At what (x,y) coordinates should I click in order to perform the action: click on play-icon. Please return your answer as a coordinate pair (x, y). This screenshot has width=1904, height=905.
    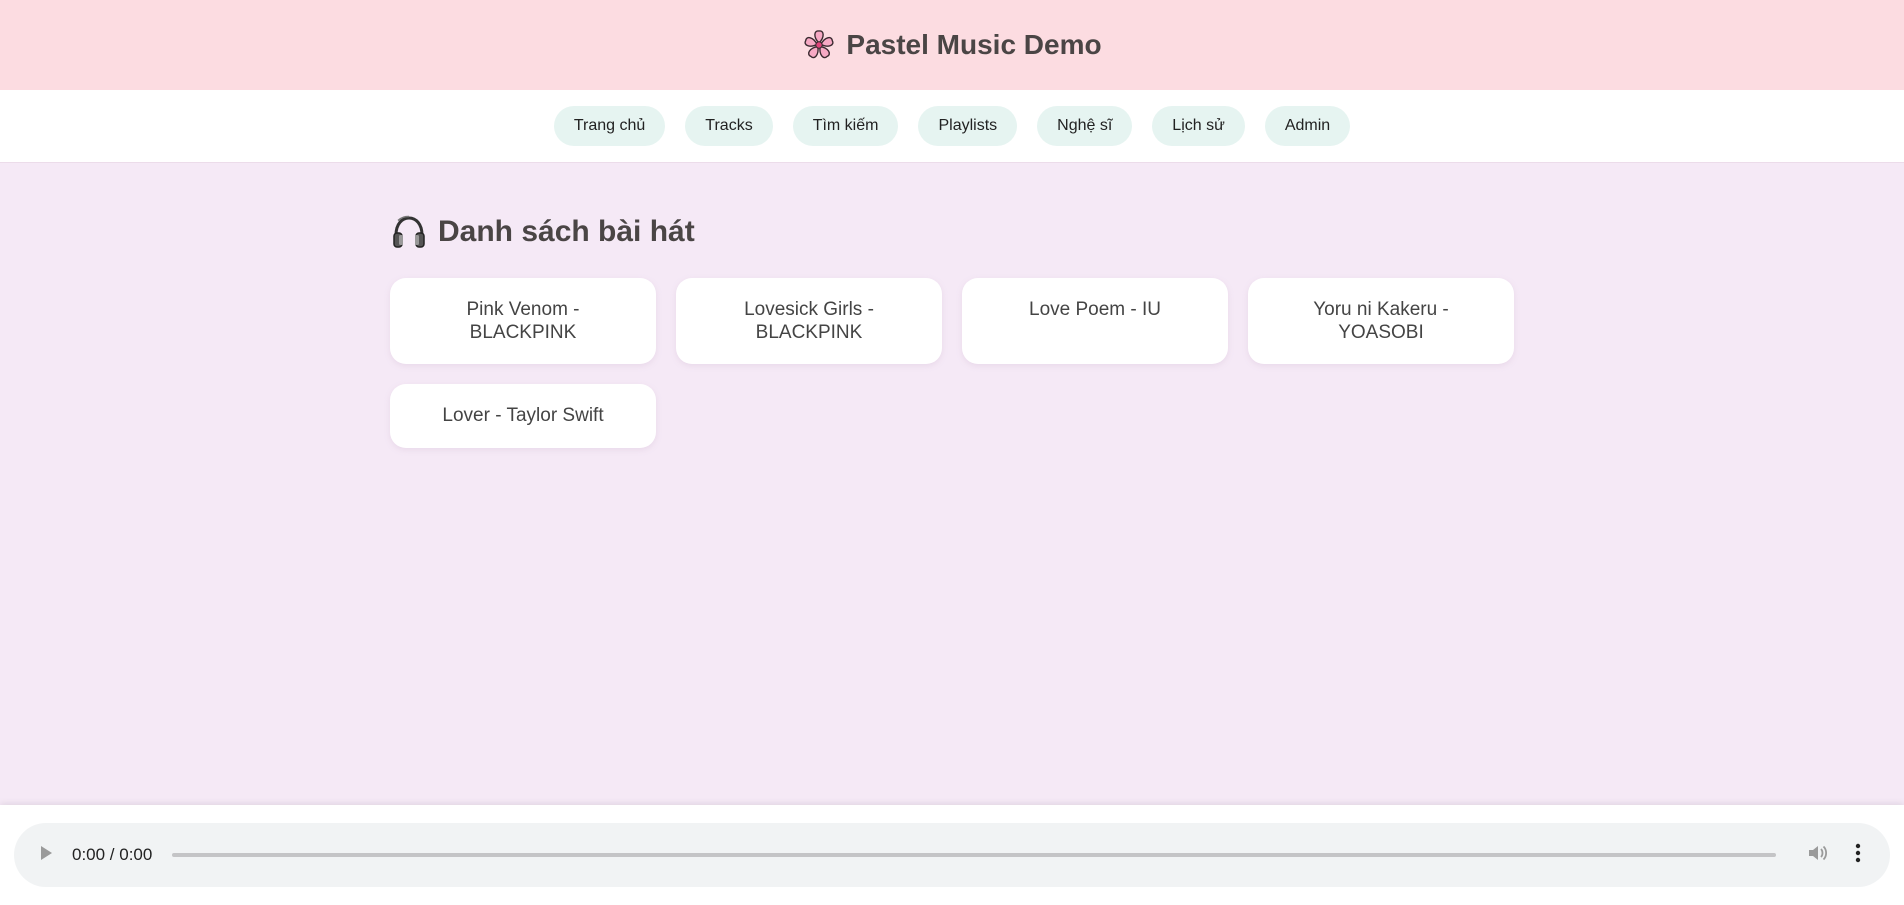
    Looking at the image, I should click on (46, 855).